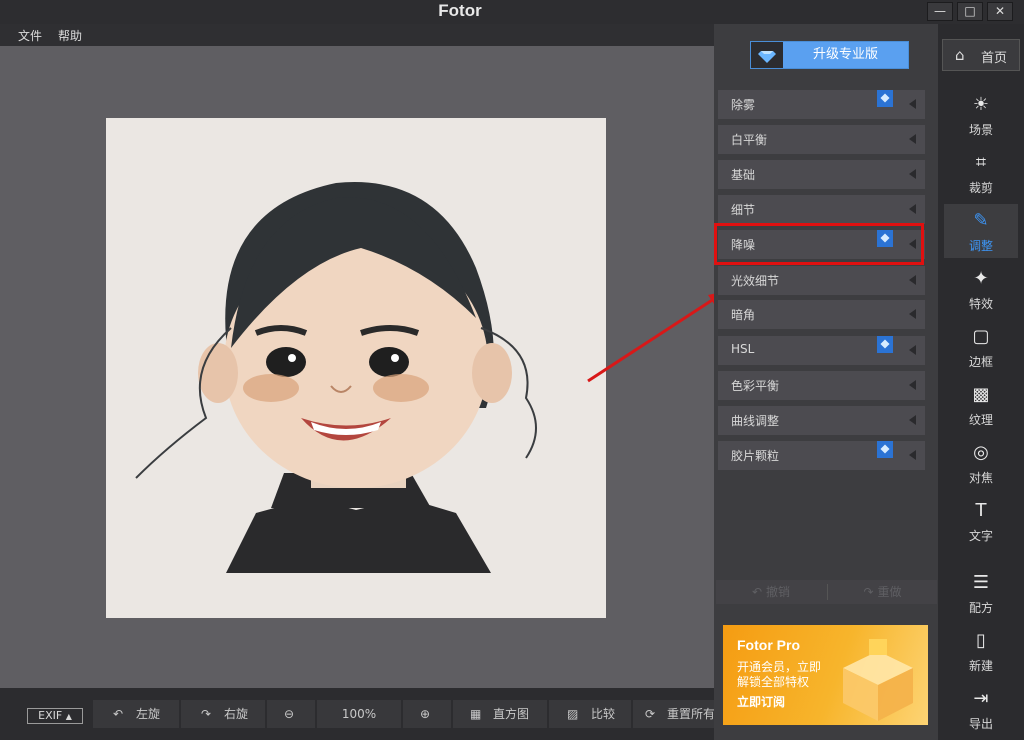 This screenshot has width=1024, height=740. I want to click on zoom-in-button: ⊕, so click(427, 714).